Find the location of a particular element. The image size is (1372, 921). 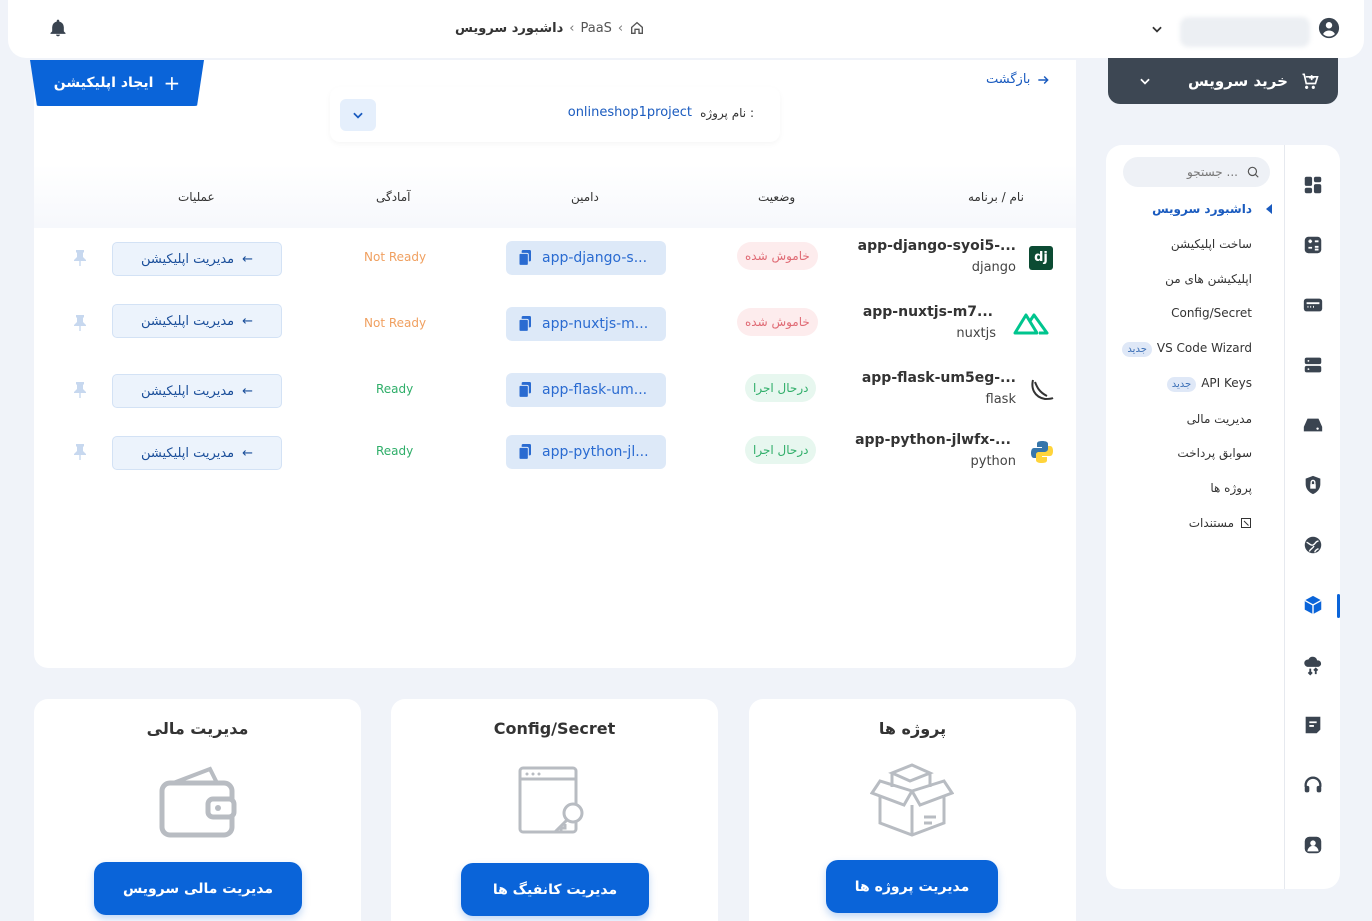

sidebar-item-create-app: ساخت اپلیکیشن is located at coordinates (1211, 244).